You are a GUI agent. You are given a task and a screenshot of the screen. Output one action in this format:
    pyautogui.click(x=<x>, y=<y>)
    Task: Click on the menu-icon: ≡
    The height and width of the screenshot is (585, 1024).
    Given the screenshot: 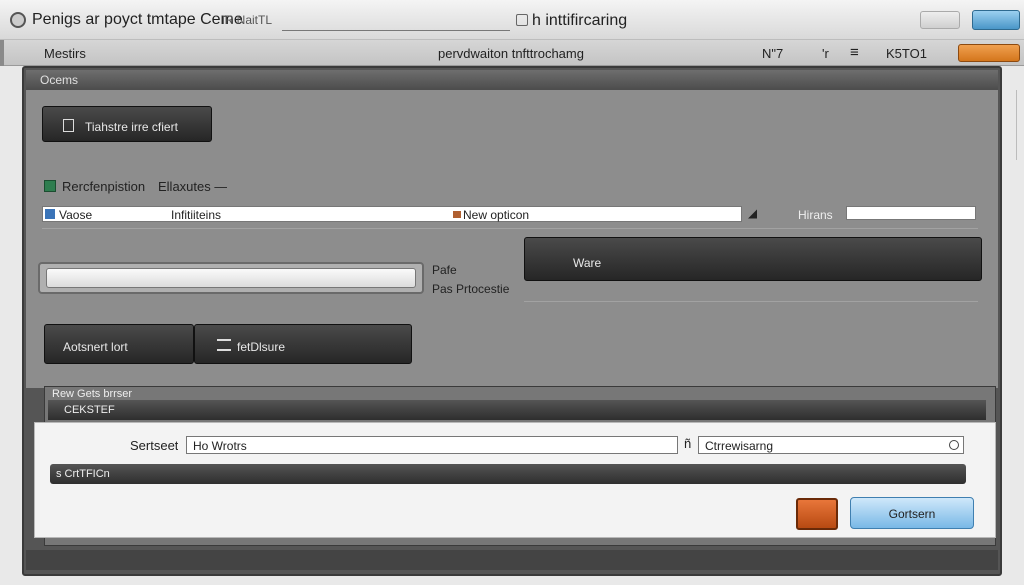 What is the action you would take?
    pyautogui.click(x=854, y=52)
    